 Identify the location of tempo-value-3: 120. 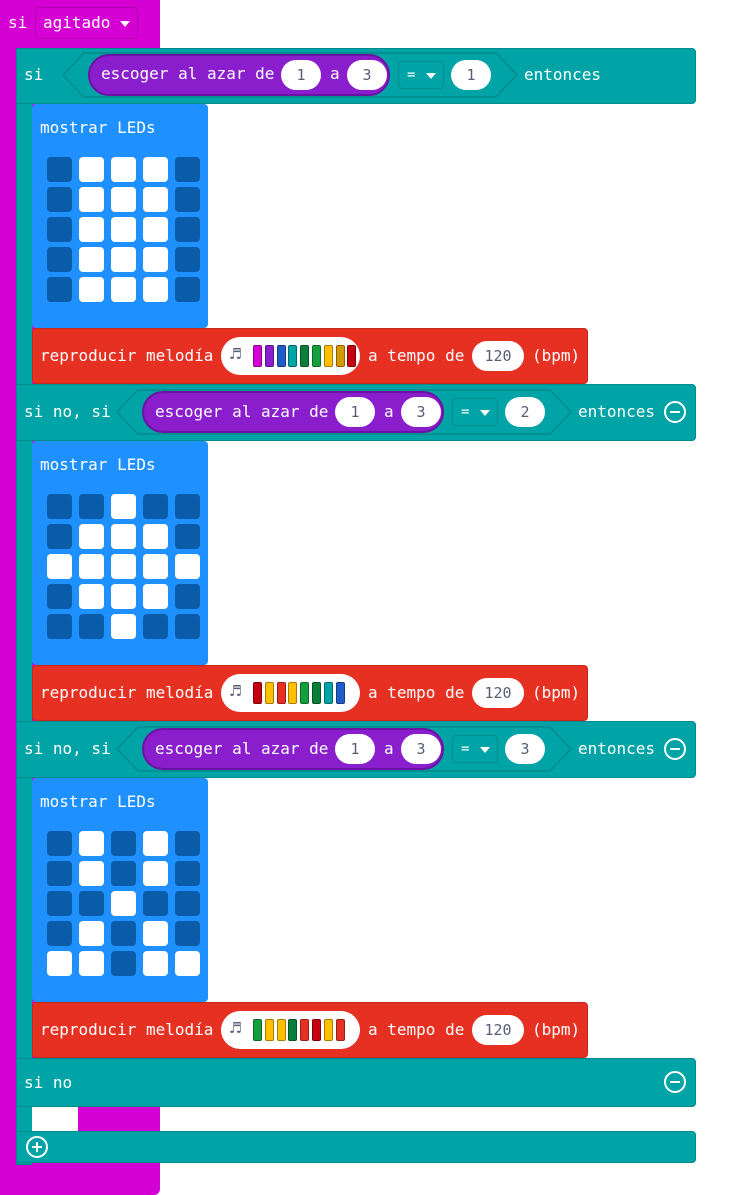
(498, 1030).